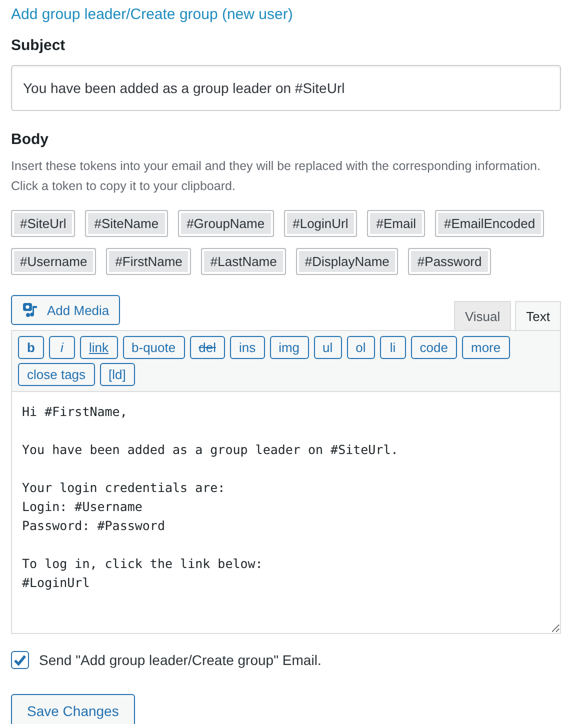  What do you see at coordinates (489, 223) in the screenshot?
I see `token-button: #EmailEncoded` at bounding box center [489, 223].